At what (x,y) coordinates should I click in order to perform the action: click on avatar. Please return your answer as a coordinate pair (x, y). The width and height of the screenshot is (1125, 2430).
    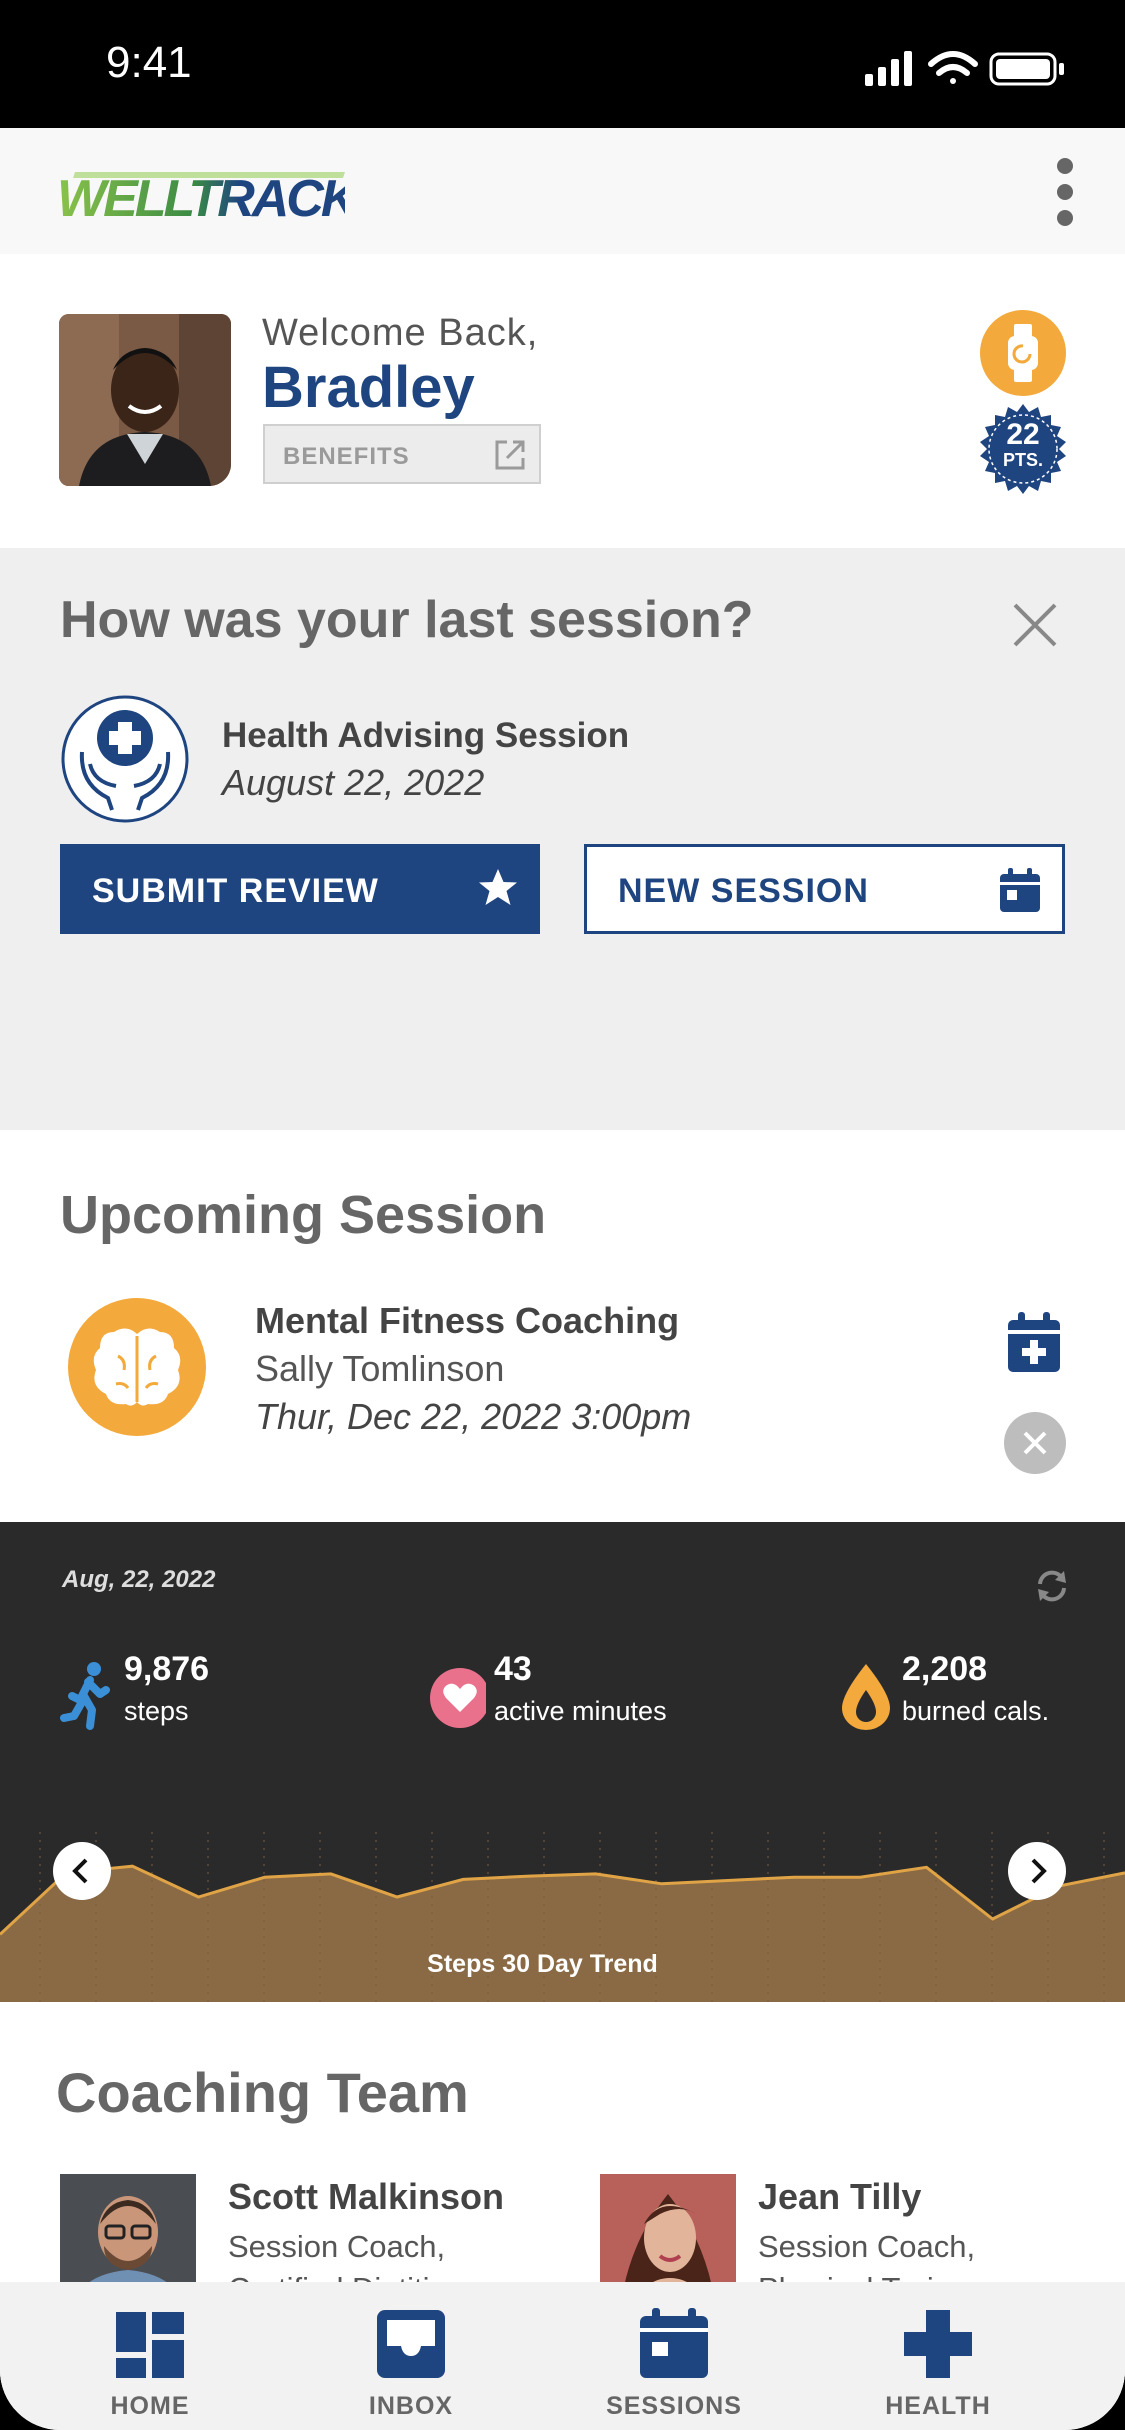
    Looking at the image, I should click on (145, 400).